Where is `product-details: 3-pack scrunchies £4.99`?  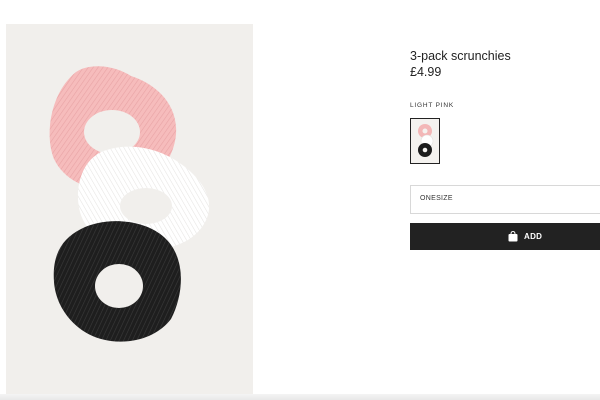
product-details: 3-pack scrunchies £4.99 is located at coordinates (505, 64).